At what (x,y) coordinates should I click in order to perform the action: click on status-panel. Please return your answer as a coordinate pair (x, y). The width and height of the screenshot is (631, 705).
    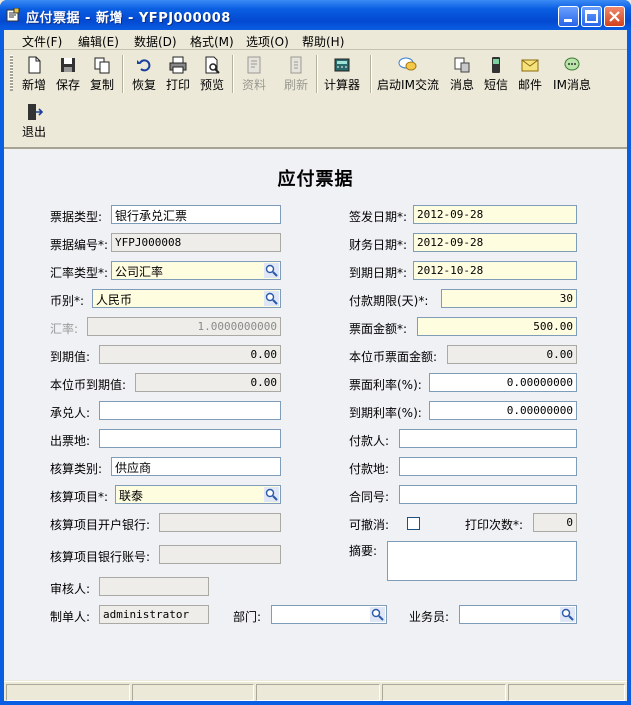
    Looking at the image, I should click on (318, 692).